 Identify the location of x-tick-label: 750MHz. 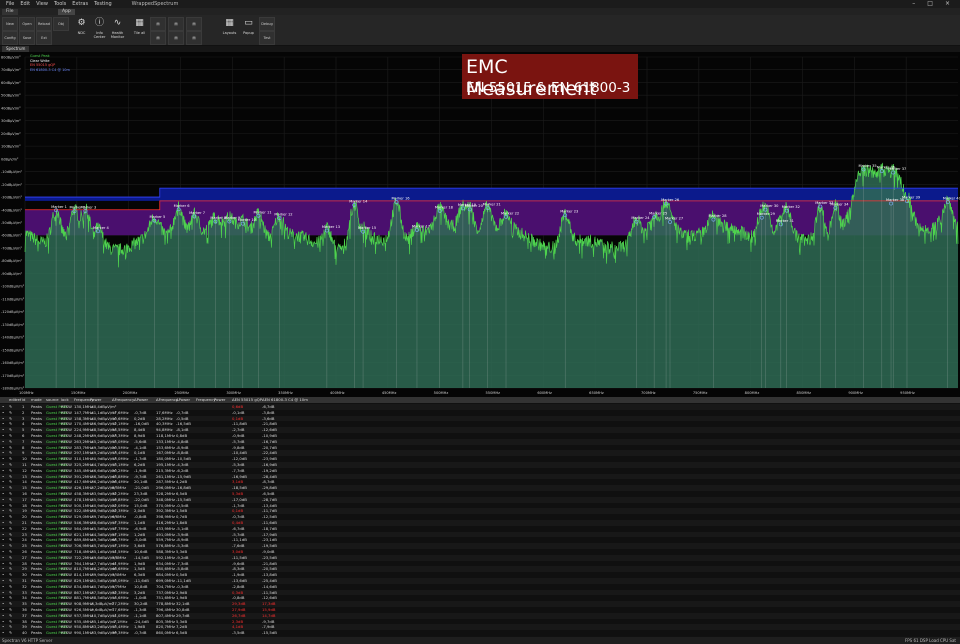
(700, 393).